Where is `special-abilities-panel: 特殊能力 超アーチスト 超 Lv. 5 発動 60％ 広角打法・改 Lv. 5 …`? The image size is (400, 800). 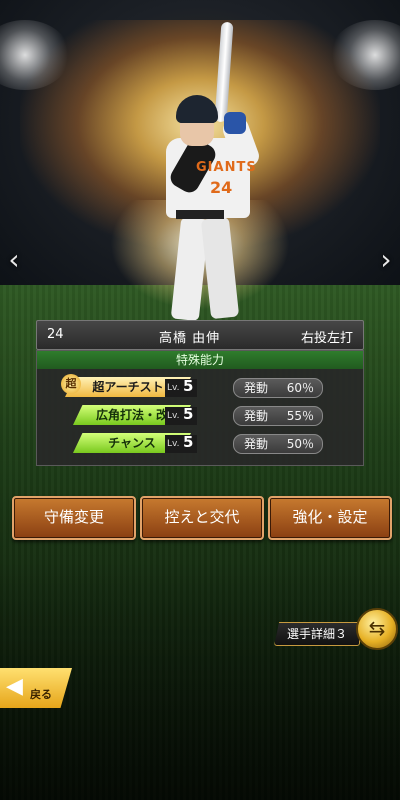 special-abilities-panel: 特殊能力 超アーチスト 超 Lv. 5 発動 60％ 広角打法・改 Lv. 5 … is located at coordinates (200, 408).